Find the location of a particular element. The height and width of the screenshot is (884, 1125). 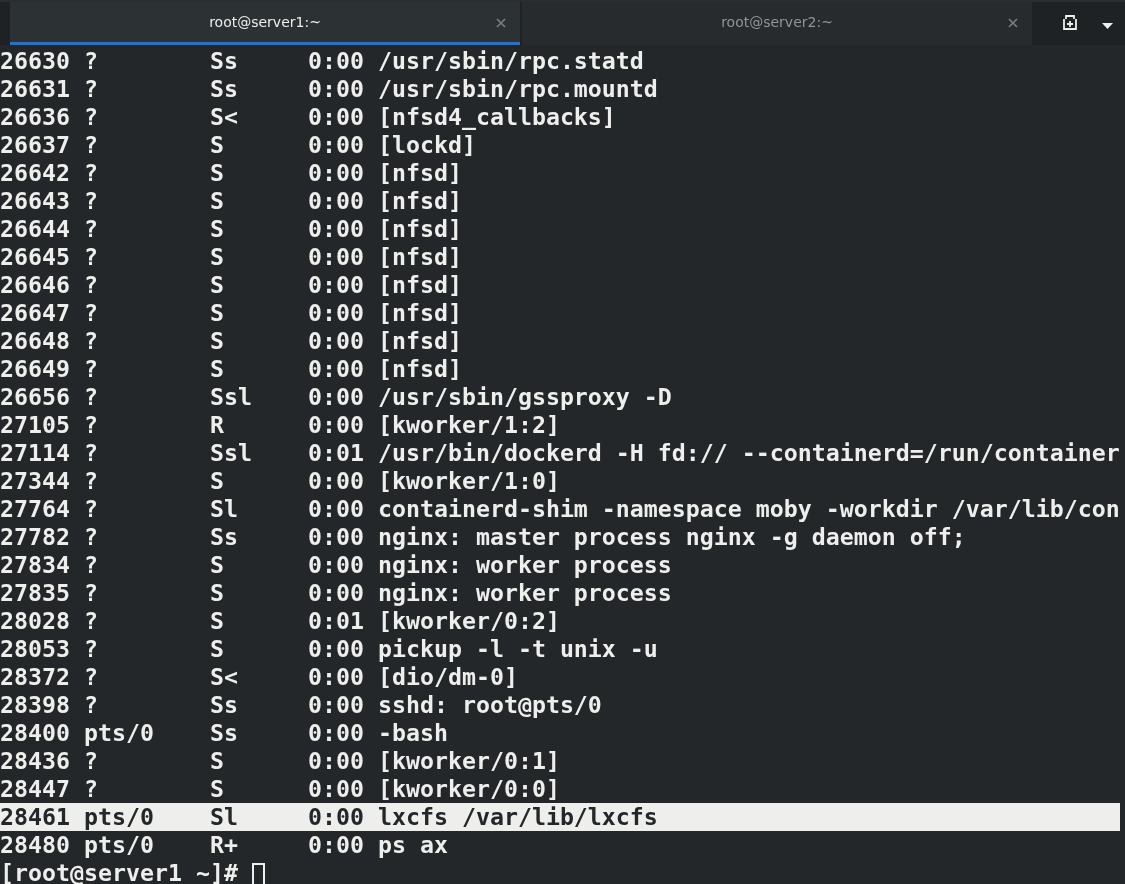

text-cursor is located at coordinates (258, 873).